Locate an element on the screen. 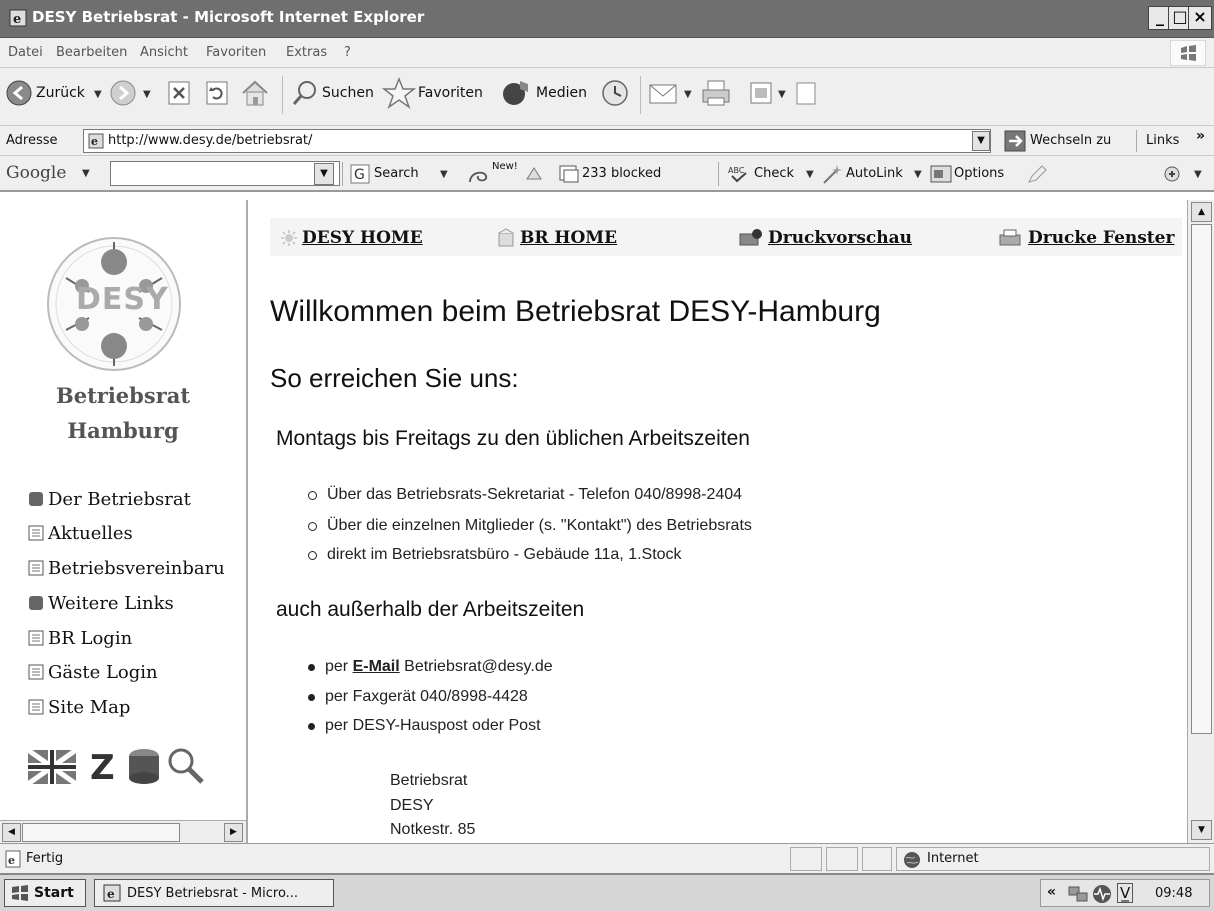 This screenshot has width=1214, height=911. tray-v-icon: V̲ is located at coordinates (1125, 893).